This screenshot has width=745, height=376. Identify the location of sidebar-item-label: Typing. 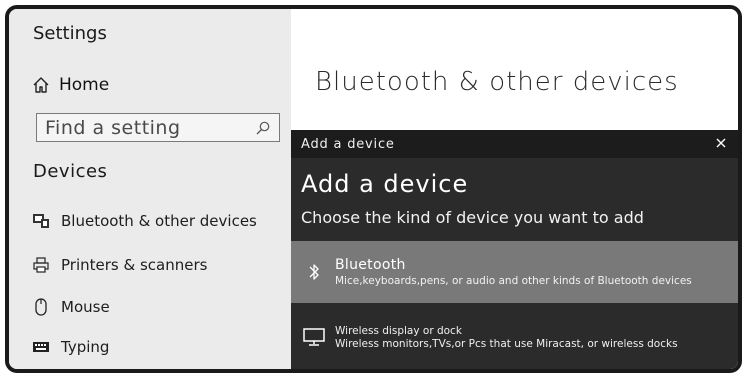
(85, 347).